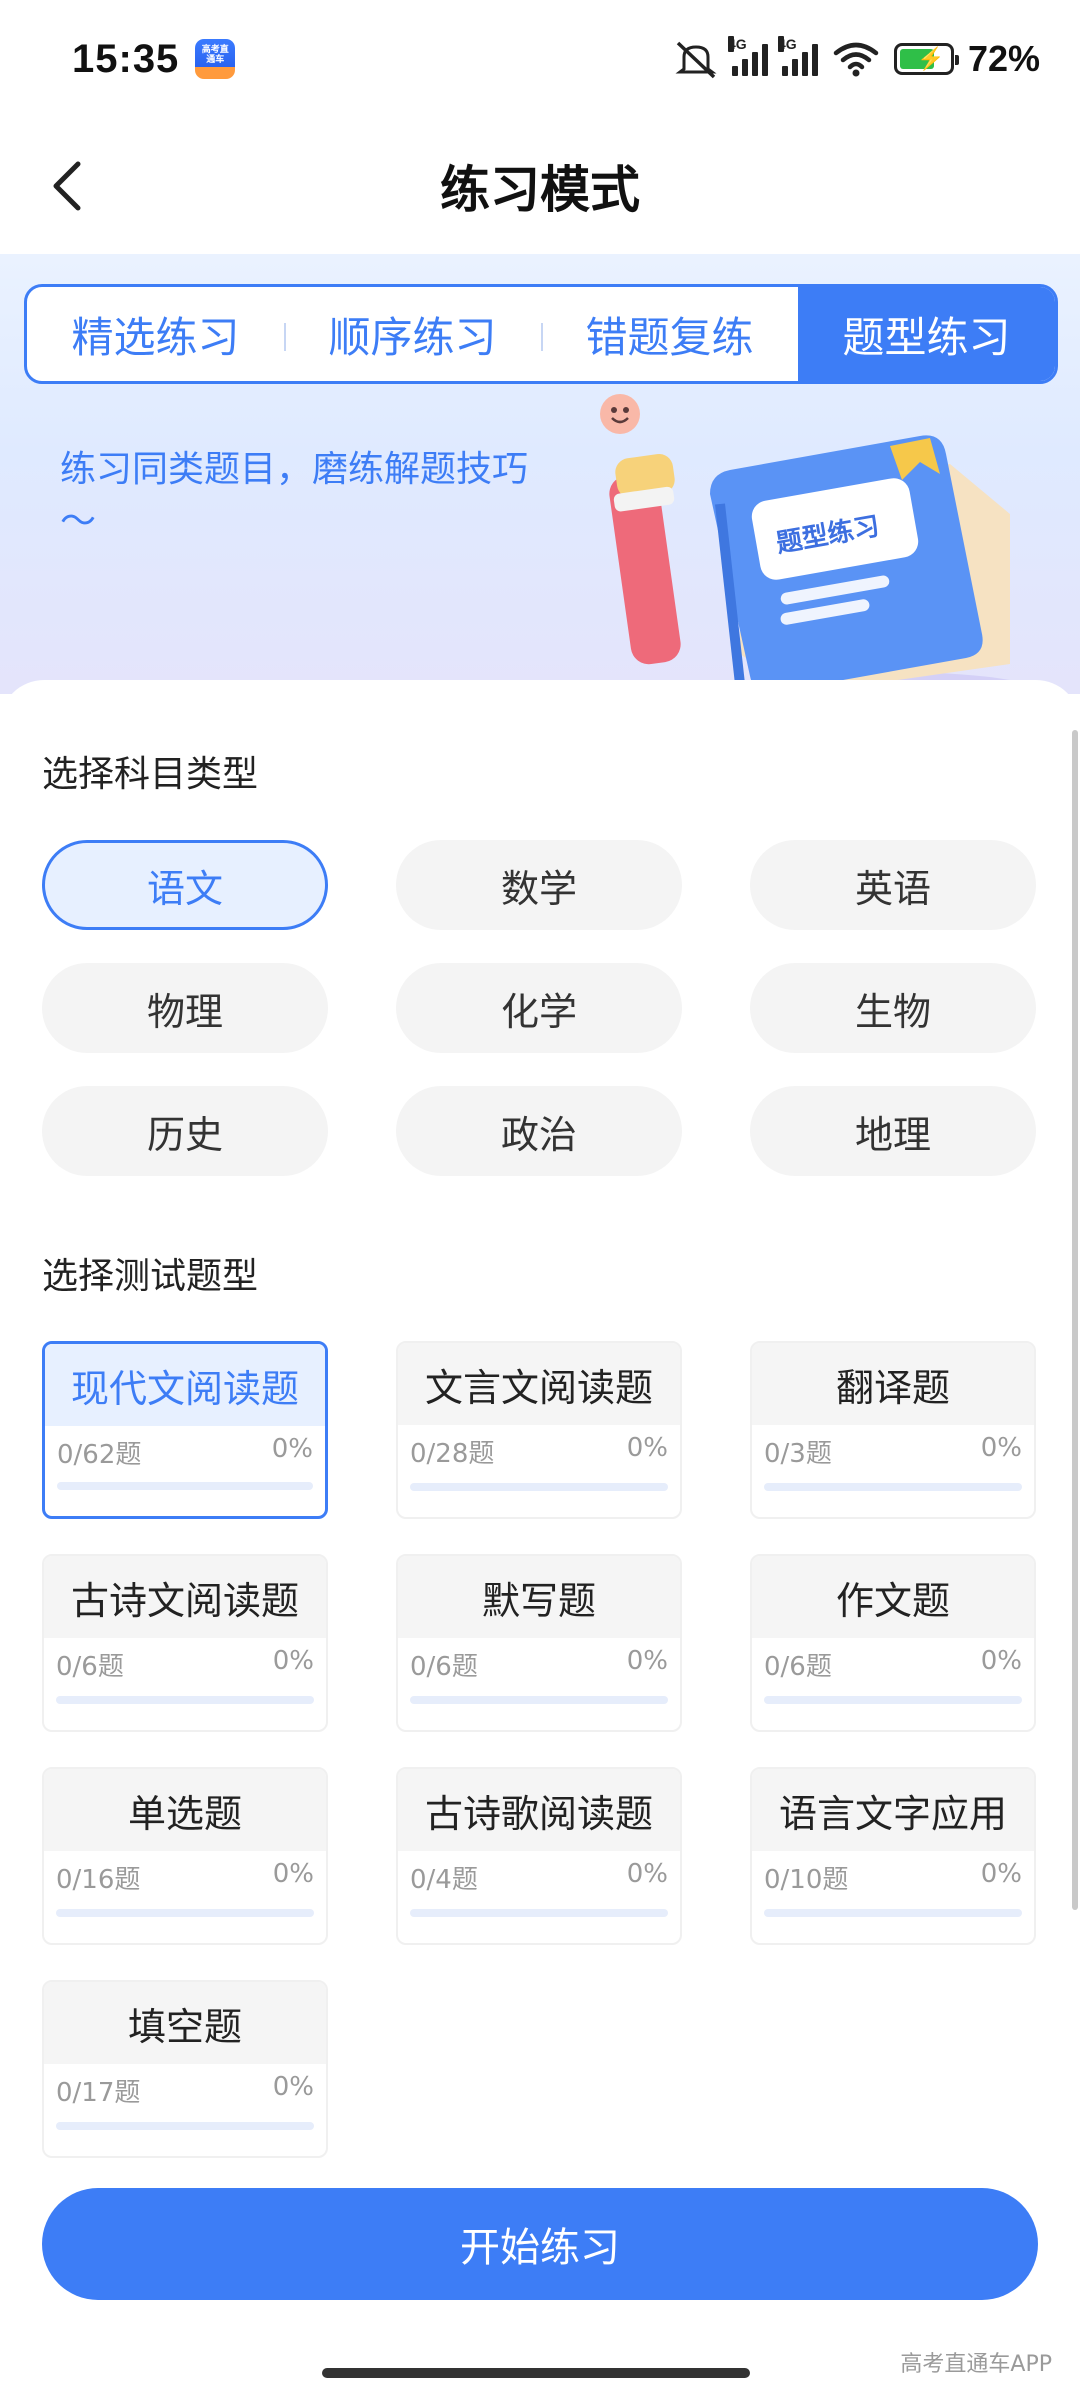 The height and width of the screenshot is (2400, 1080). I want to click on question-count: 0/62题, so click(99, 1455).